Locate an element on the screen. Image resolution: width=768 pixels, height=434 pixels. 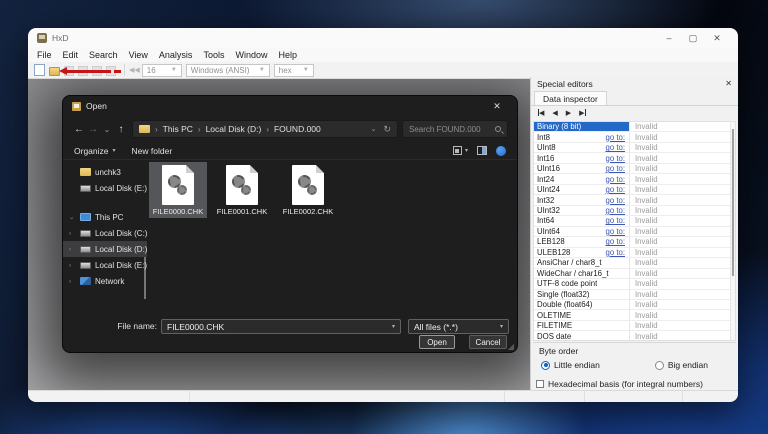
sidebar-item-local-disk-e: › Local Disk (E:) is located at coordinates (105, 265).